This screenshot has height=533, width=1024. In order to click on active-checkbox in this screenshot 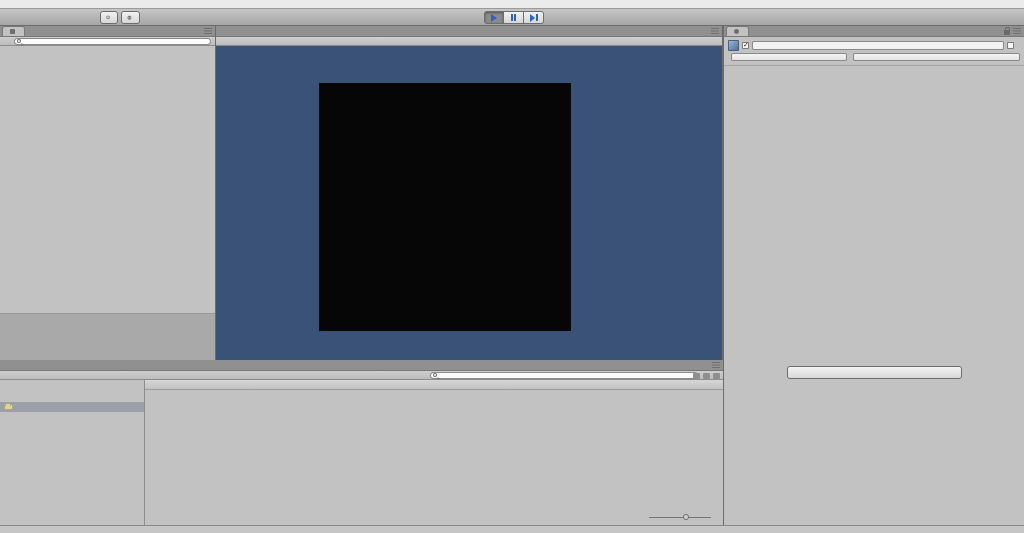, I will do `click(745, 45)`.